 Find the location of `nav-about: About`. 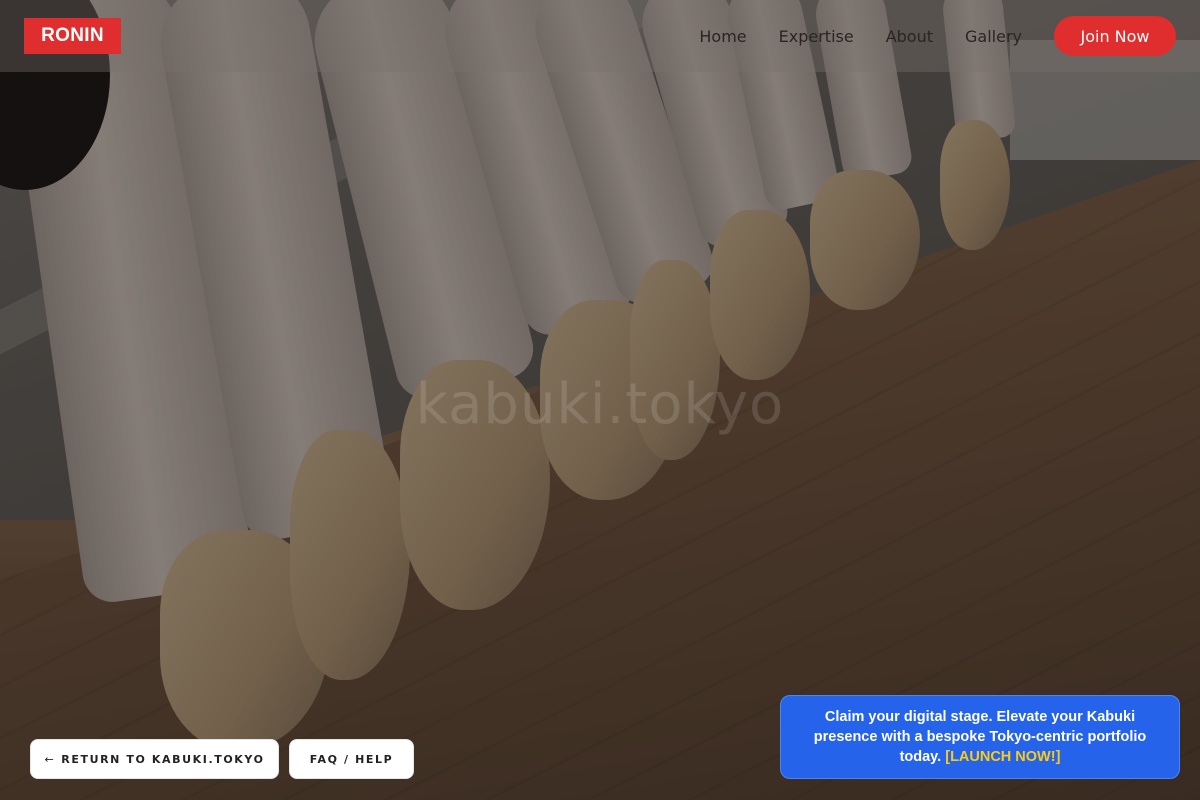

nav-about: About is located at coordinates (909, 36).